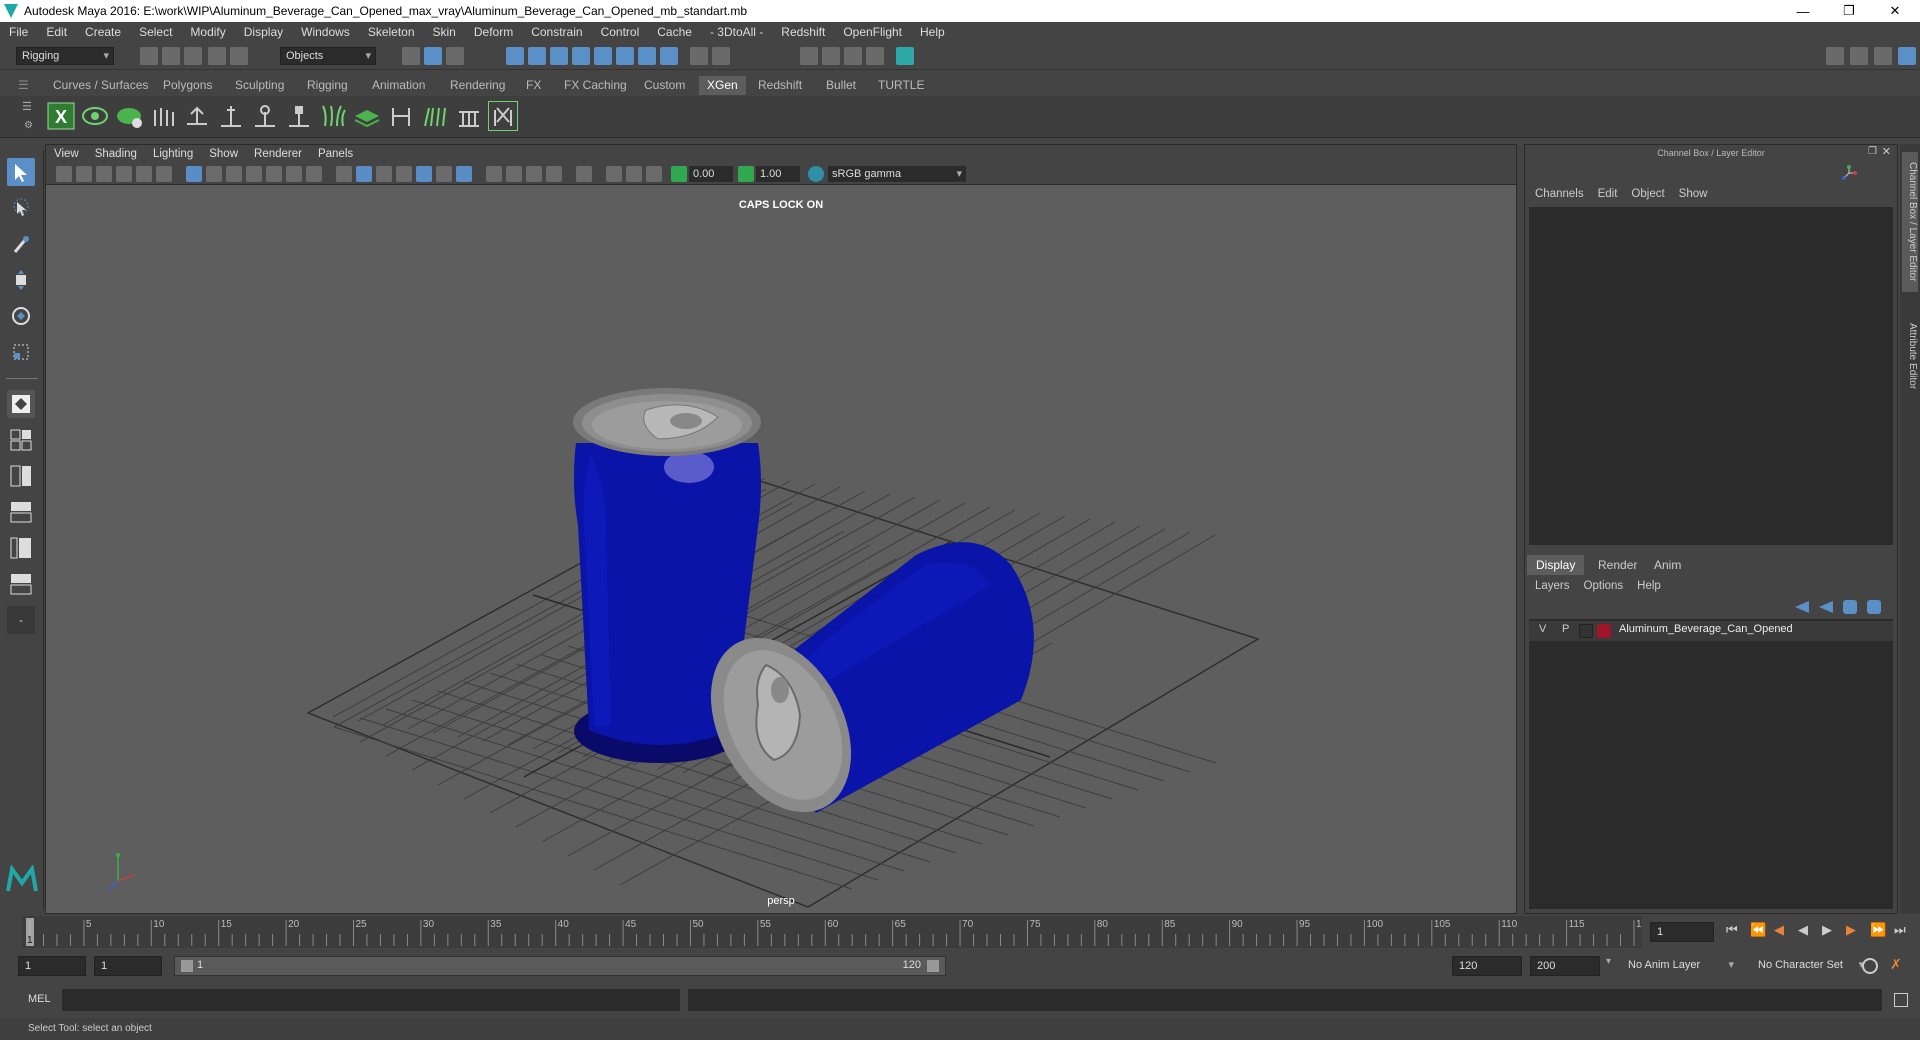  I want to click on step-back-key-icon: ⏪, so click(1758, 930).